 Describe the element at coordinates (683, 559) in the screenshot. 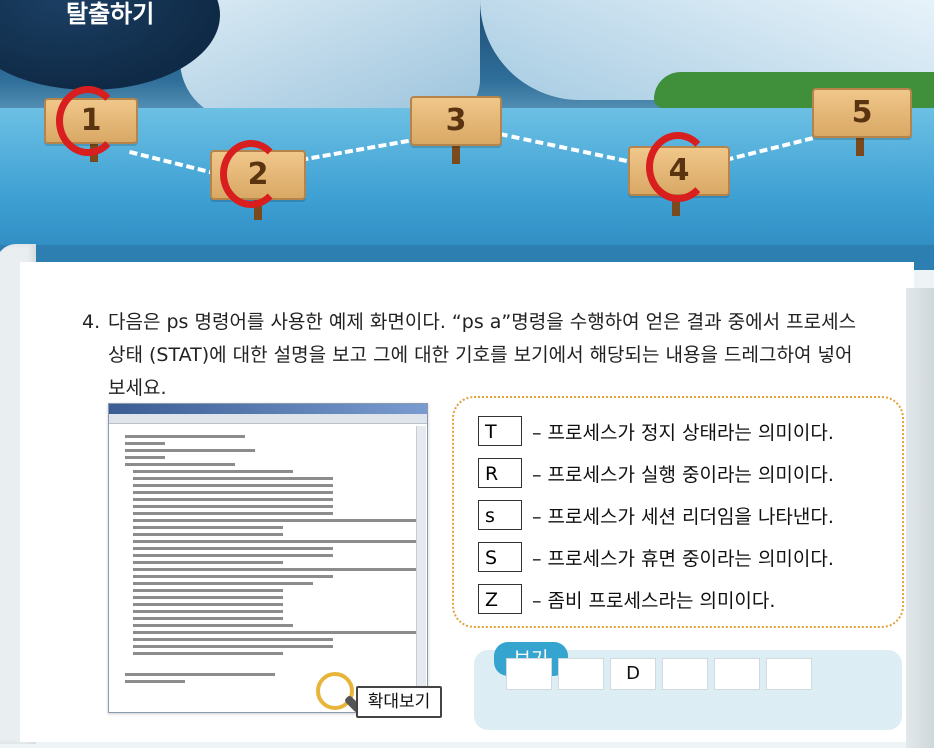

I see `answer-description: – 프로세스가 휴면 중이라는 의미이다.` at that location.